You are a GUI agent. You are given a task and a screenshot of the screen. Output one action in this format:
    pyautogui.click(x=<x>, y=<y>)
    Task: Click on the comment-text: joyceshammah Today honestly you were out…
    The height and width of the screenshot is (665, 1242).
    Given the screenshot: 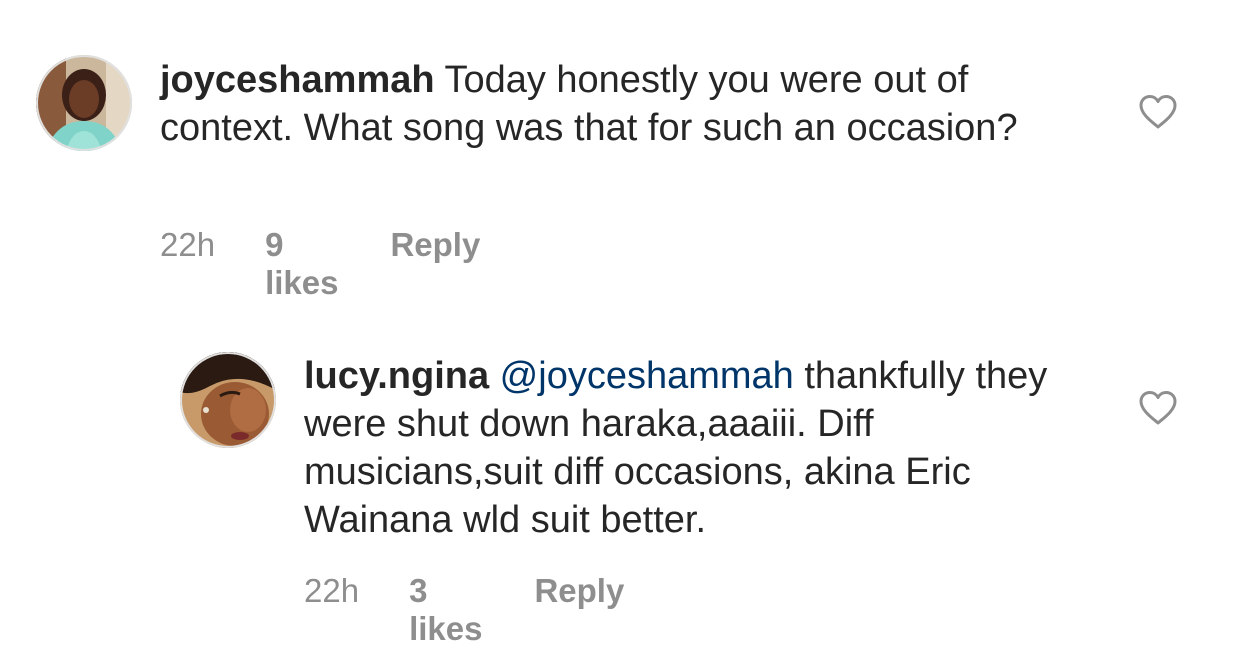 What is the action you would take?
    pyautogui.click(x=610, y=104)
    